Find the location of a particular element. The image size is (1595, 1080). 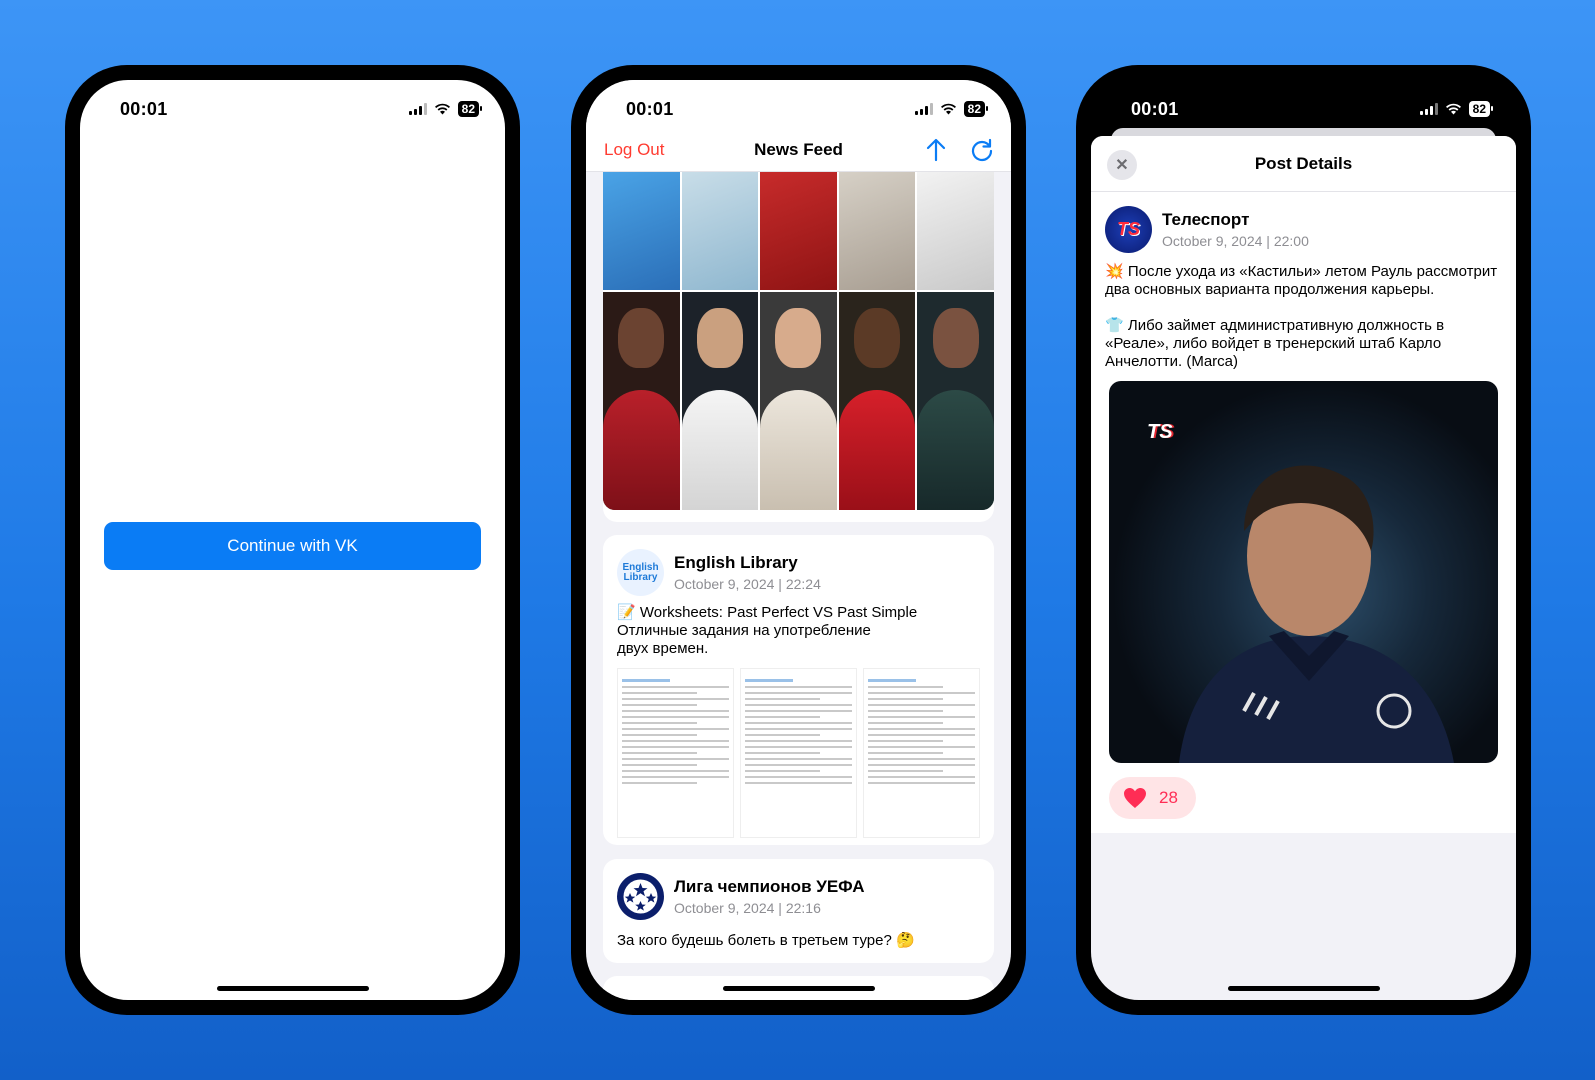

author-name: Телеспорт is located at coordinates (1206, 219).